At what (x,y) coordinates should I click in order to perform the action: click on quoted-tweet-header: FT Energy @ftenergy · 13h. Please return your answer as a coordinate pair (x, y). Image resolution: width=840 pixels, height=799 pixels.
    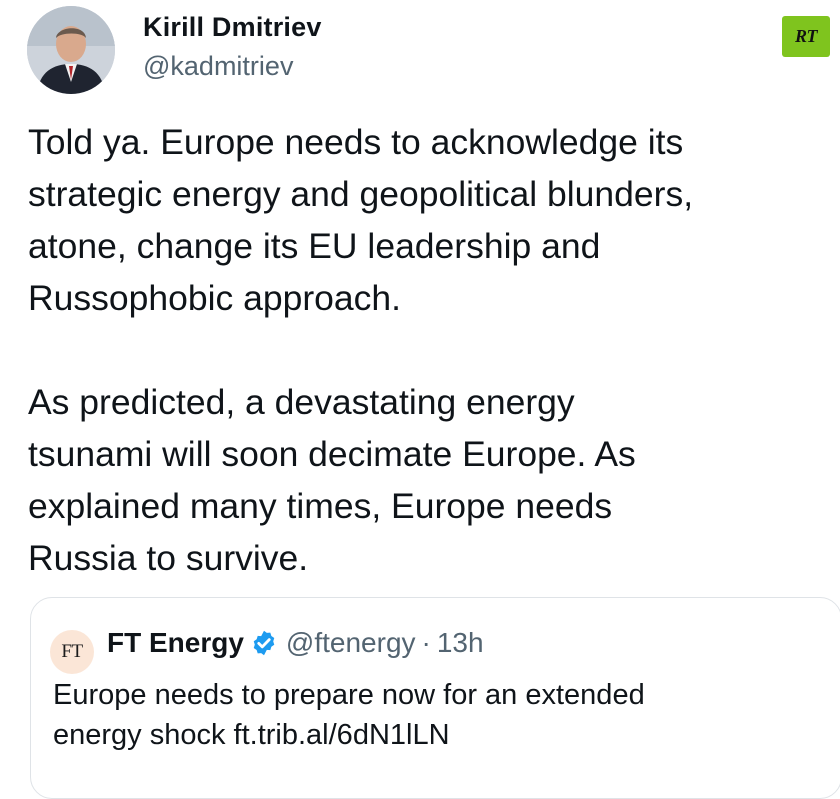
    Looking at the image, I should click on (295, 643).